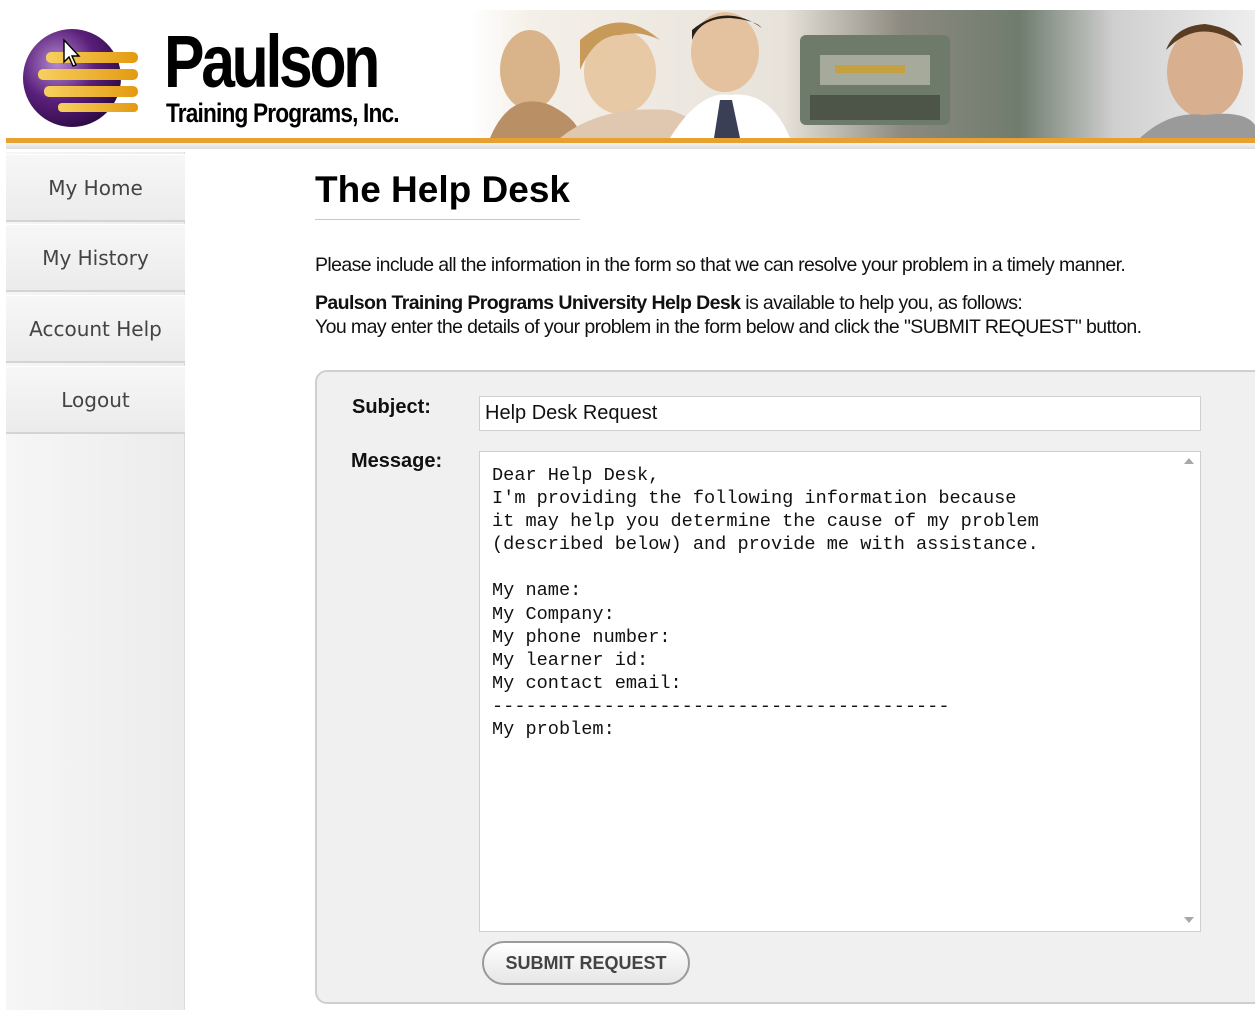 Image resolution: width=1255 pixels, height=1010 pixels. I want to click on subject-input, so click(840, 413).